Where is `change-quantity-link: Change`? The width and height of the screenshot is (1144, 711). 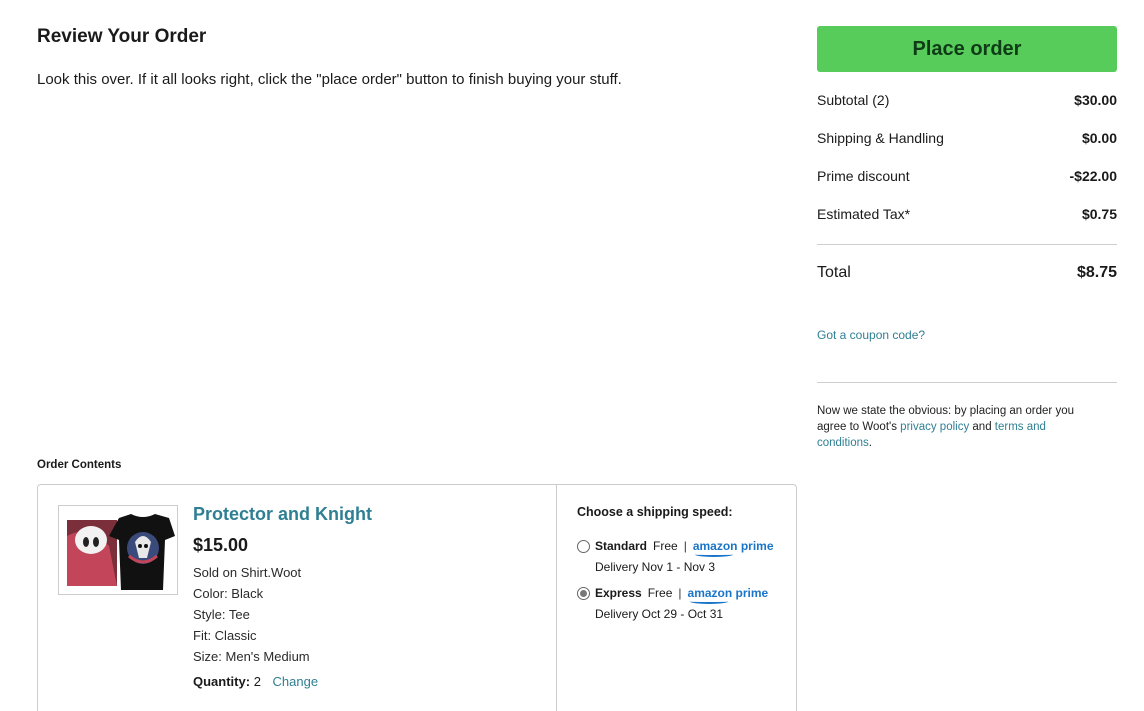
change-quantity-link: Change is located at coordinates (296, 681).